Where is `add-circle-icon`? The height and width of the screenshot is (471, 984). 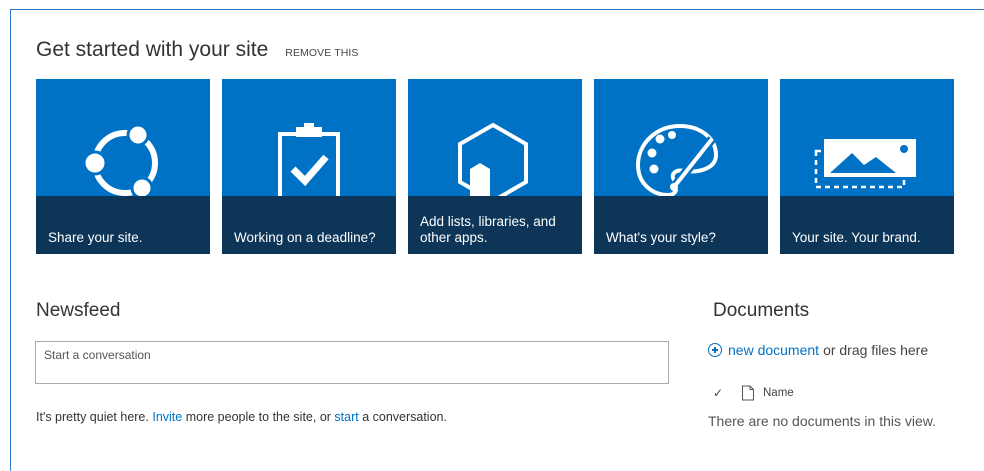 add-circle-icon is located at coordinates (715, 350).